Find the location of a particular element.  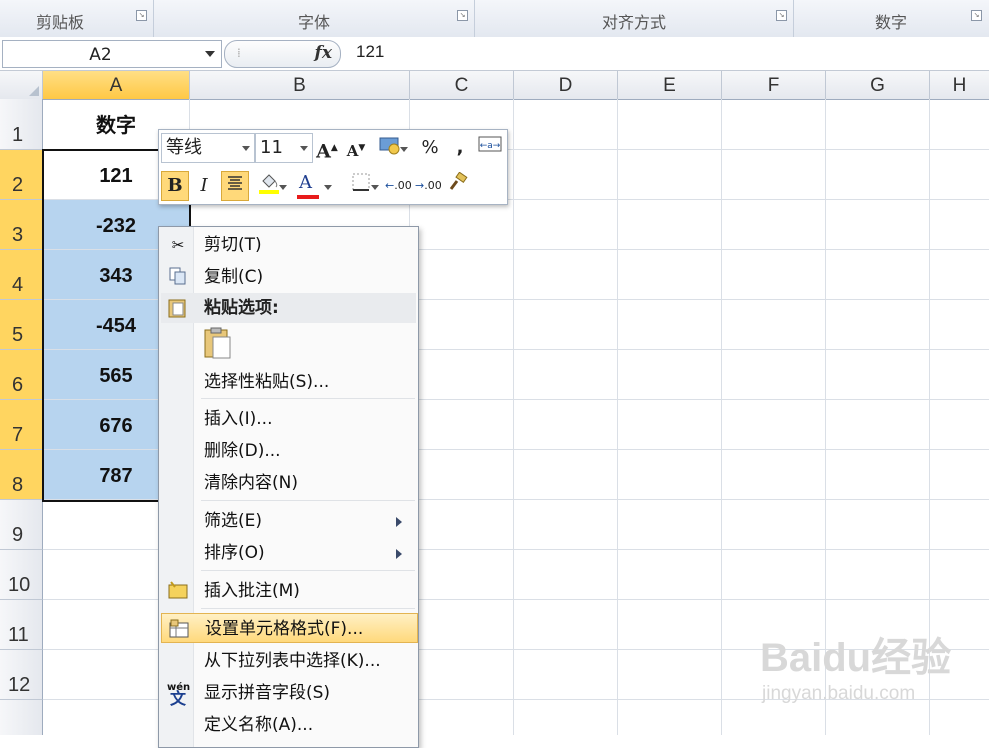

menu-item-label: 粘贴选项: is located at coordinates (241, 308).